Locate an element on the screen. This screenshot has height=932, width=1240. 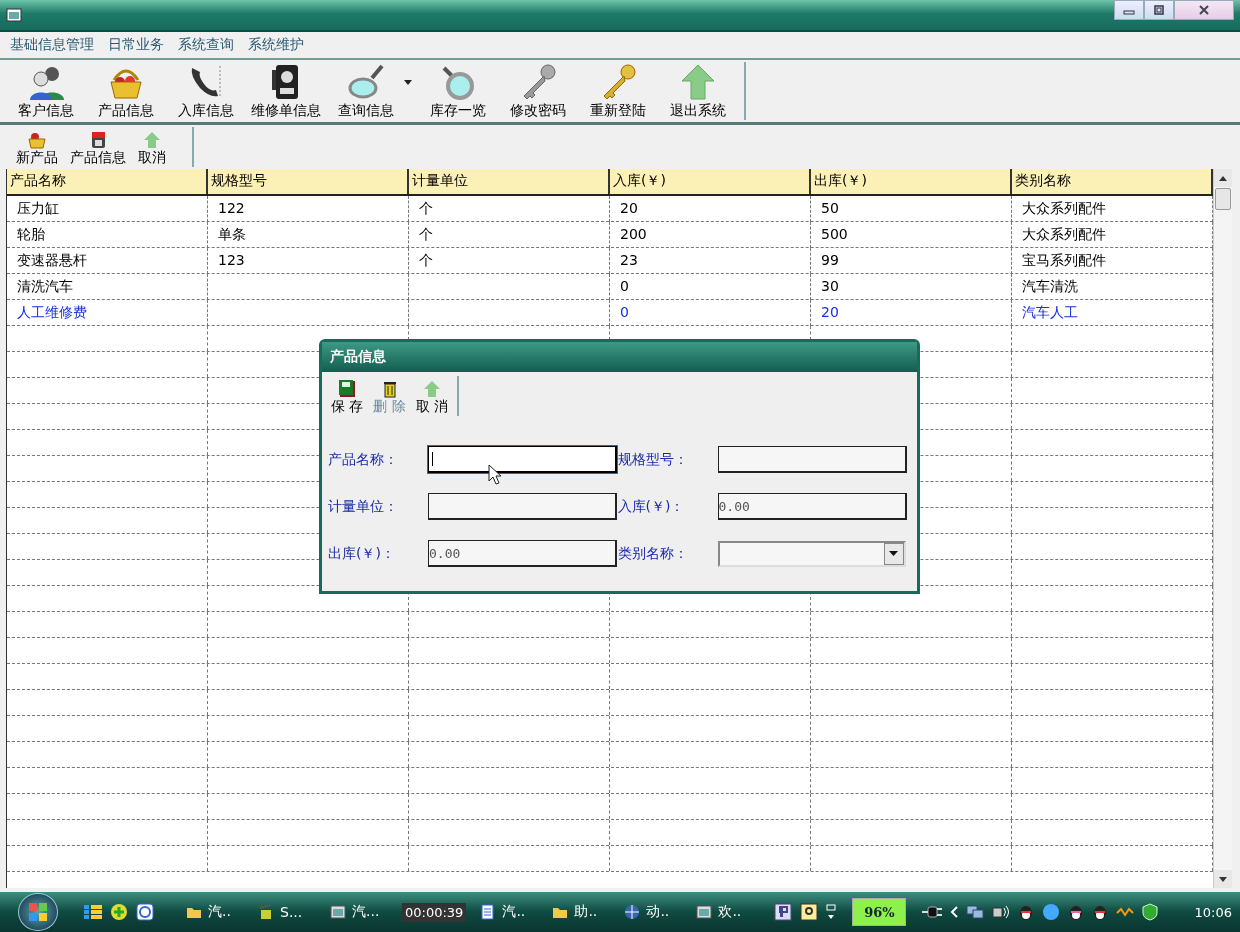
power-plug-icon is located at coordinates (932, 912).